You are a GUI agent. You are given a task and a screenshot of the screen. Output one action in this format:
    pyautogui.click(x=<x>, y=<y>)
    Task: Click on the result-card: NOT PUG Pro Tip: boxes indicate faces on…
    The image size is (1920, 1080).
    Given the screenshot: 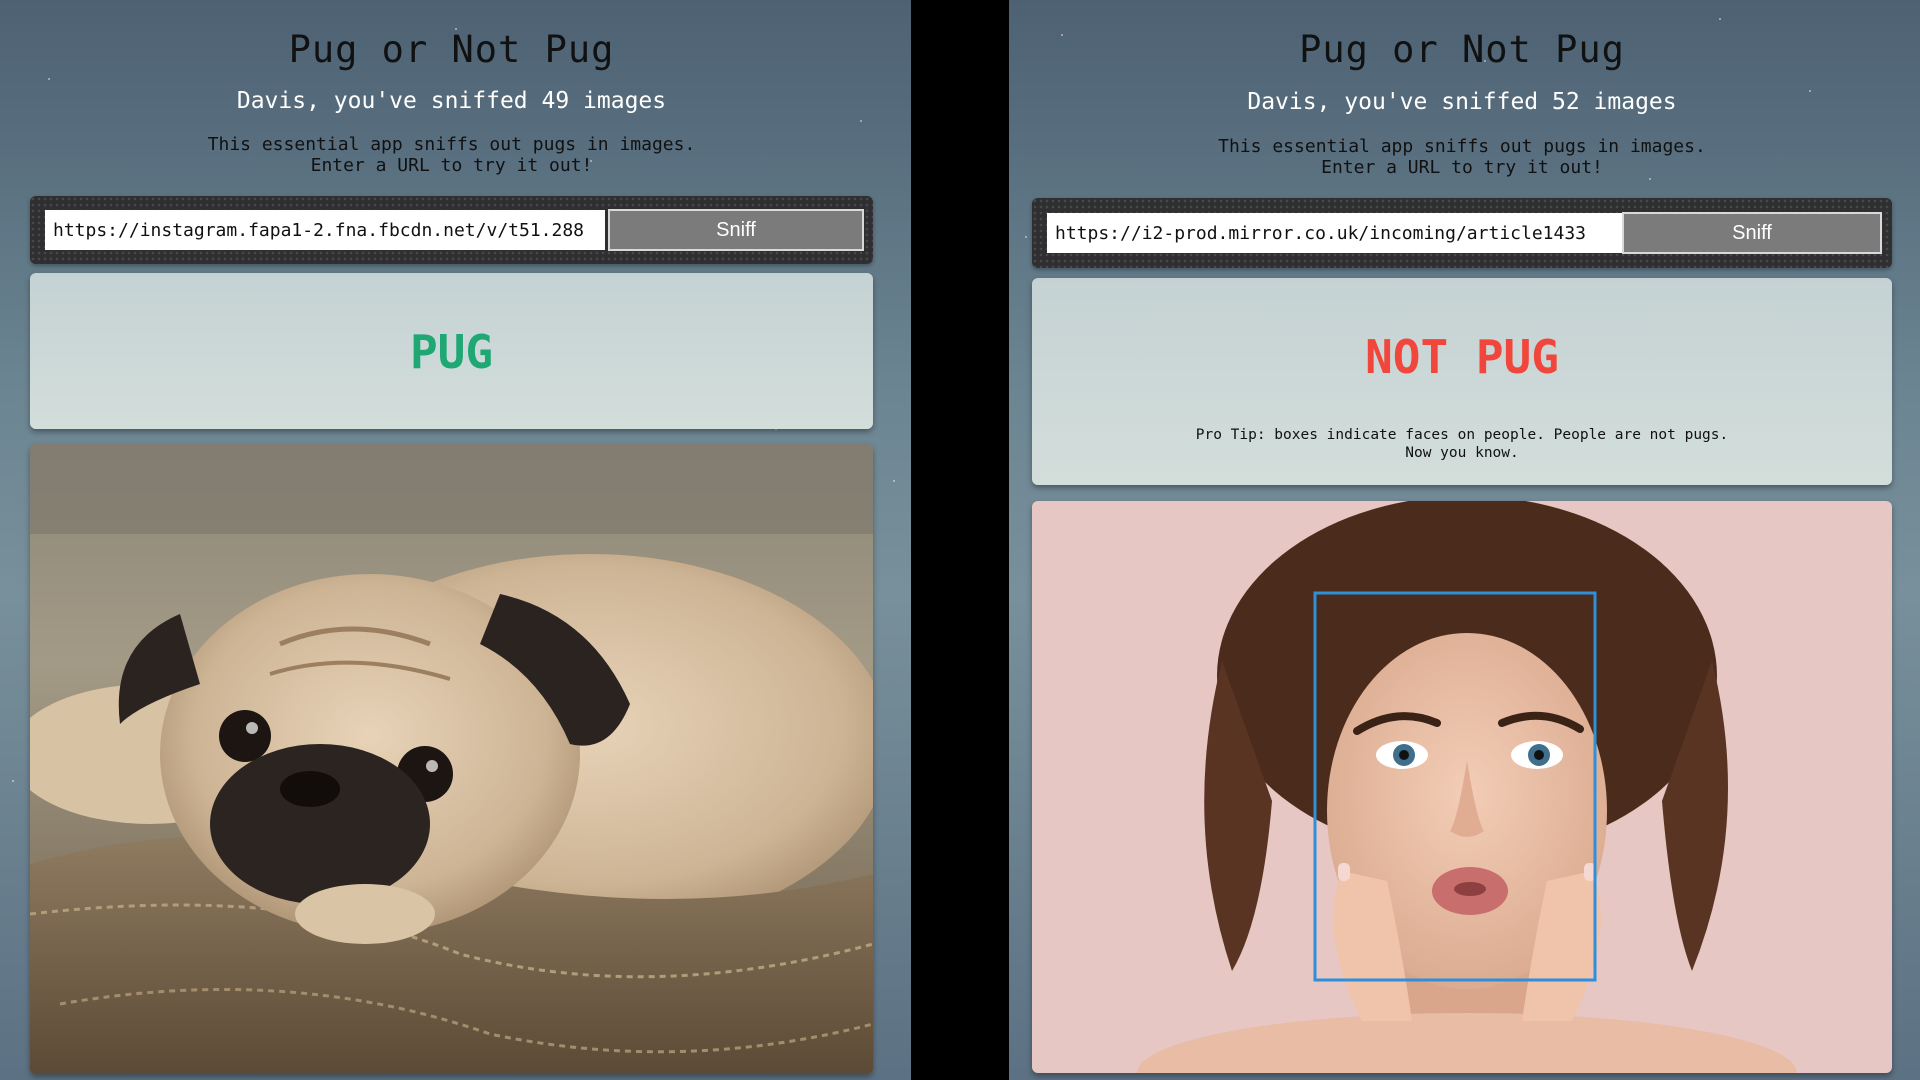 What is the action you would take?
    pyautogui.click(x=1462, y=381)
    